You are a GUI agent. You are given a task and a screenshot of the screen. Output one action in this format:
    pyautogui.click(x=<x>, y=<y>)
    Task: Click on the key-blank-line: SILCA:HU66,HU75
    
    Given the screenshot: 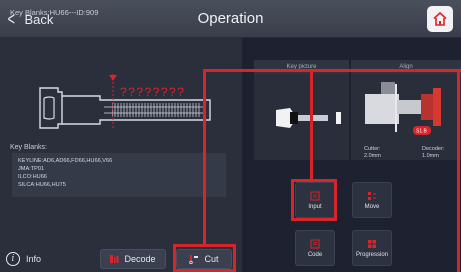 What is the action you would take?
    pyautogui.click(x=42, y=185)
    